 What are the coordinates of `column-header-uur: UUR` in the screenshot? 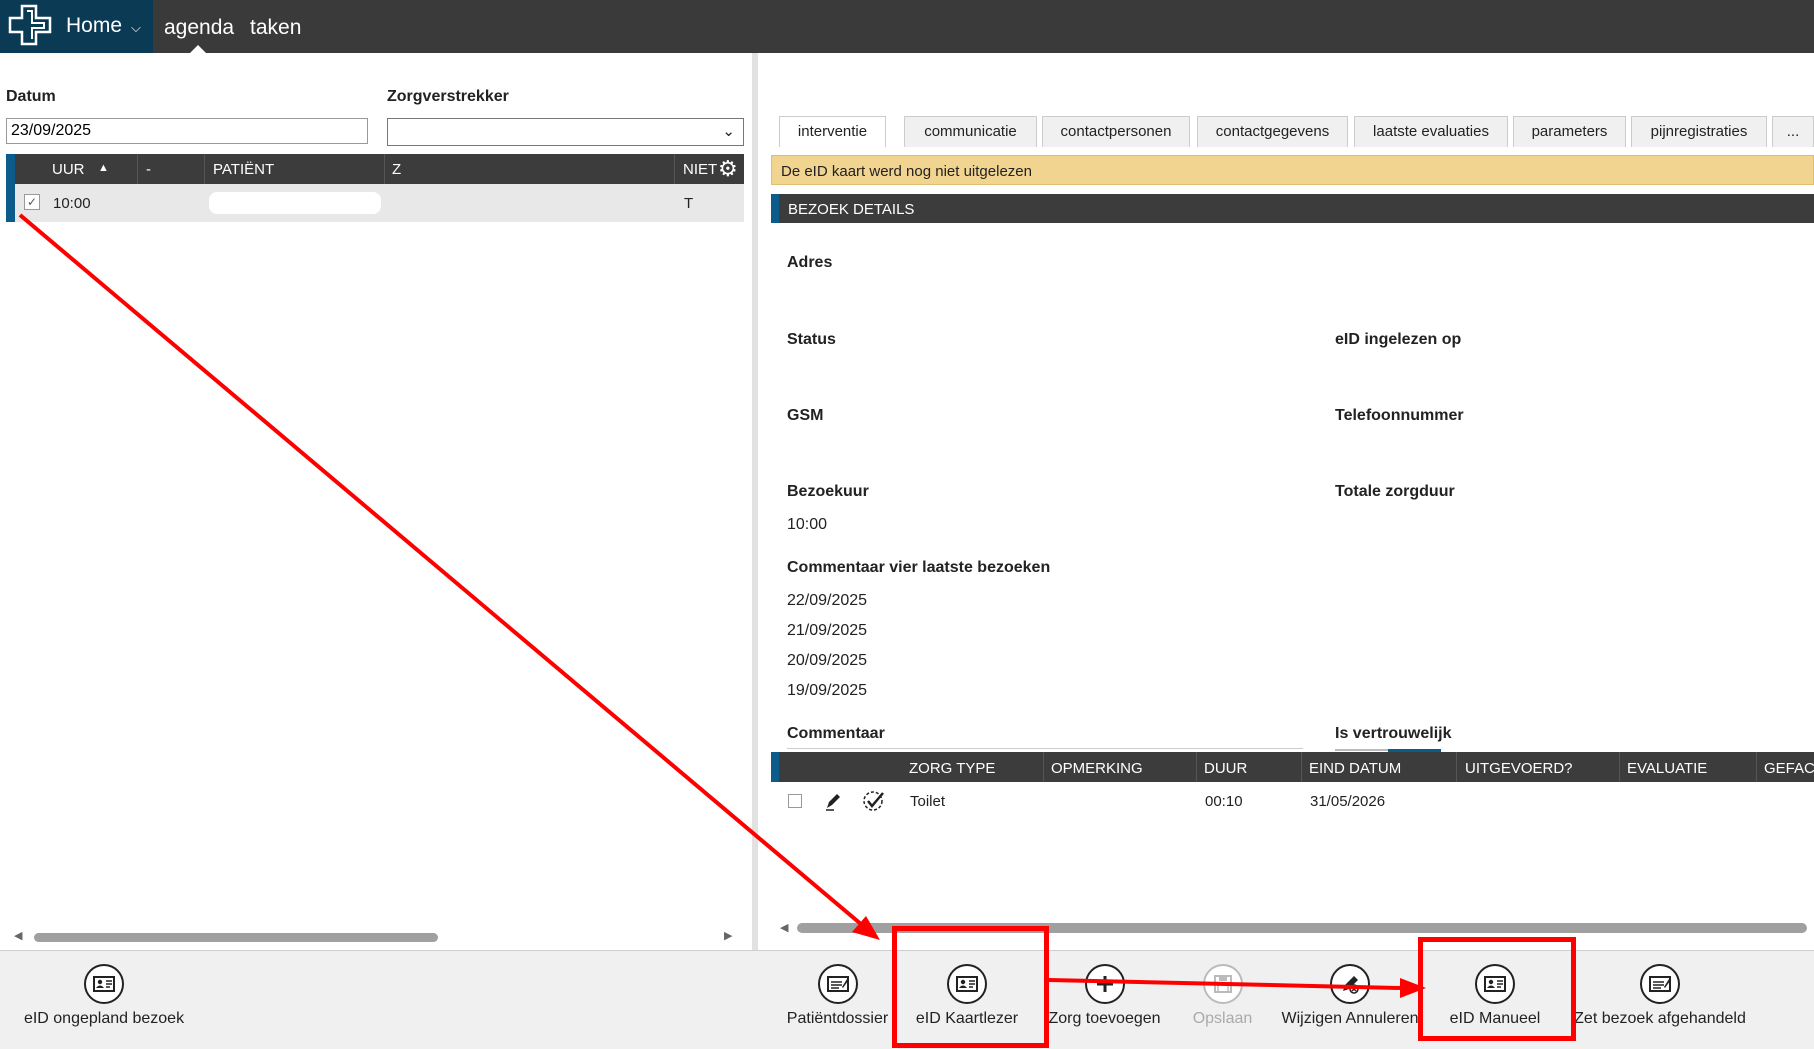 It's located at (68, 169).